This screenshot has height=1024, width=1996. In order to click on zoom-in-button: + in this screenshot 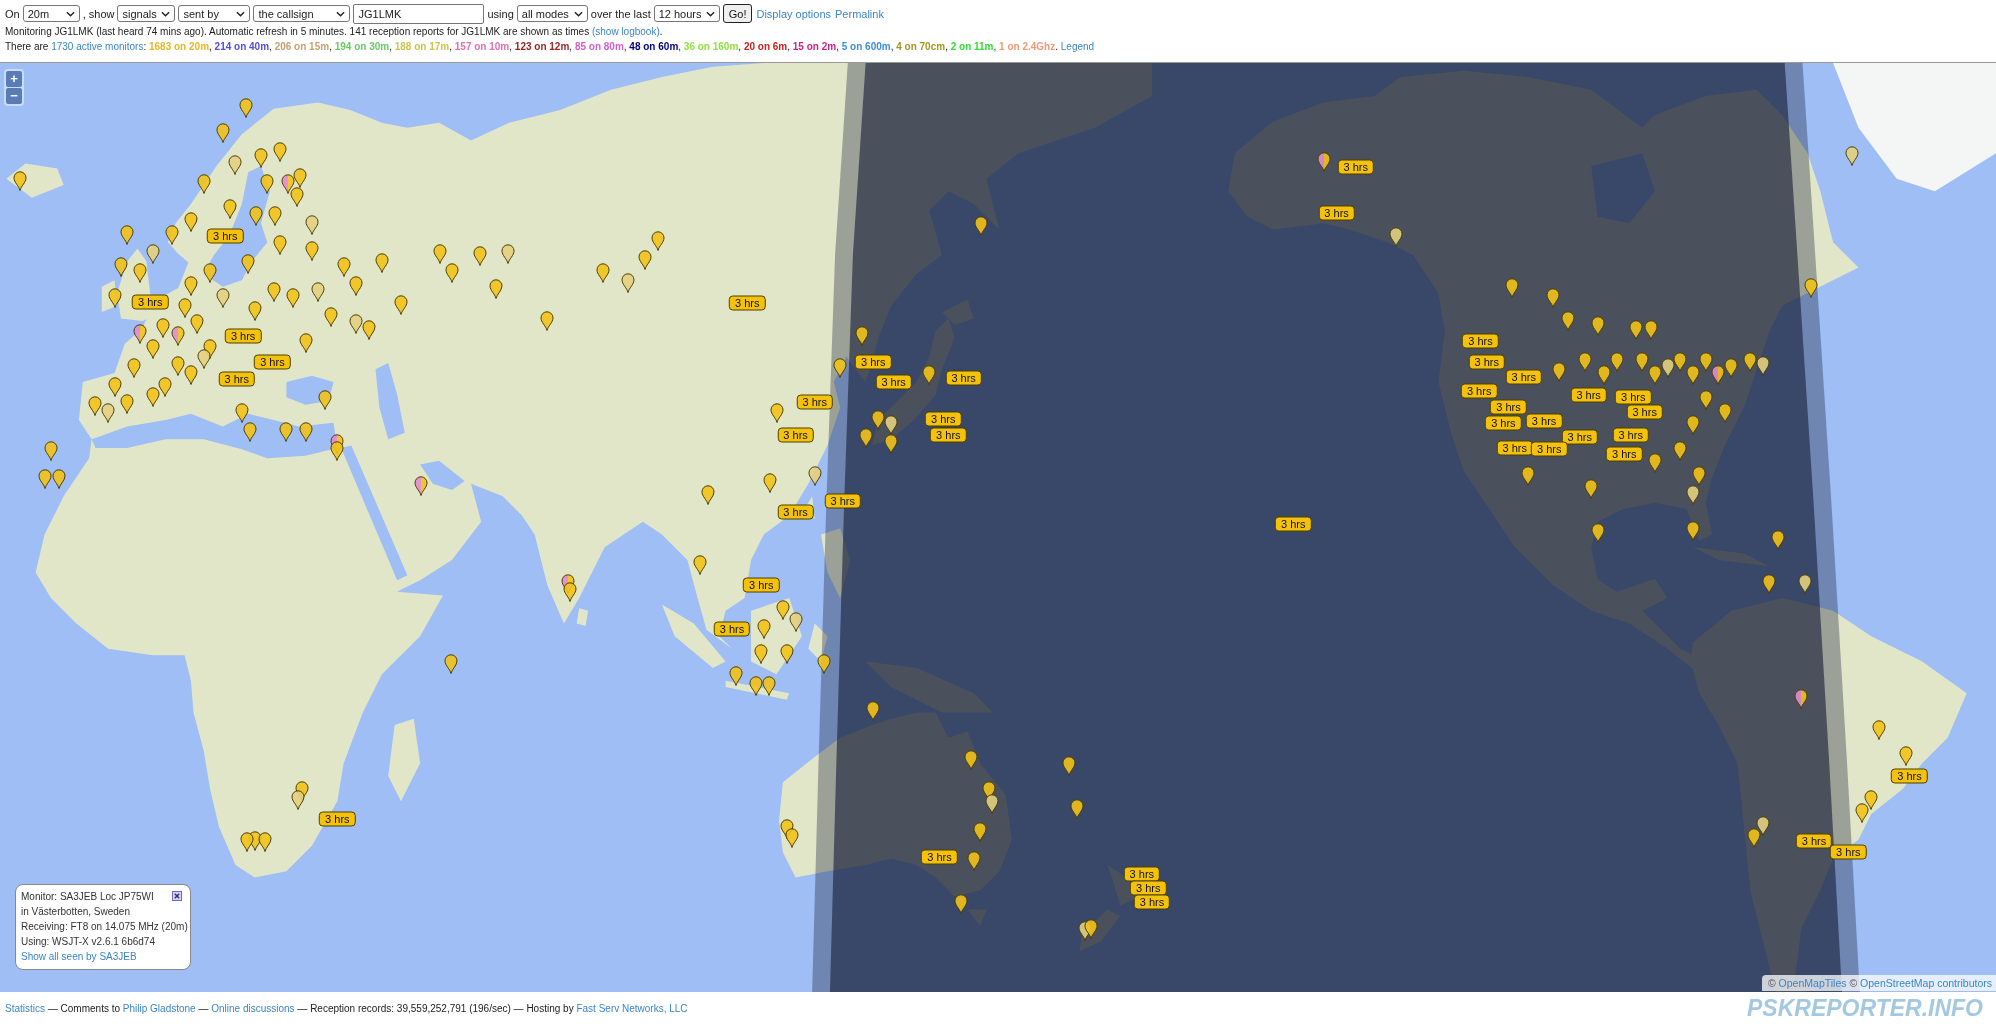, I will do `click(14, 79)`.